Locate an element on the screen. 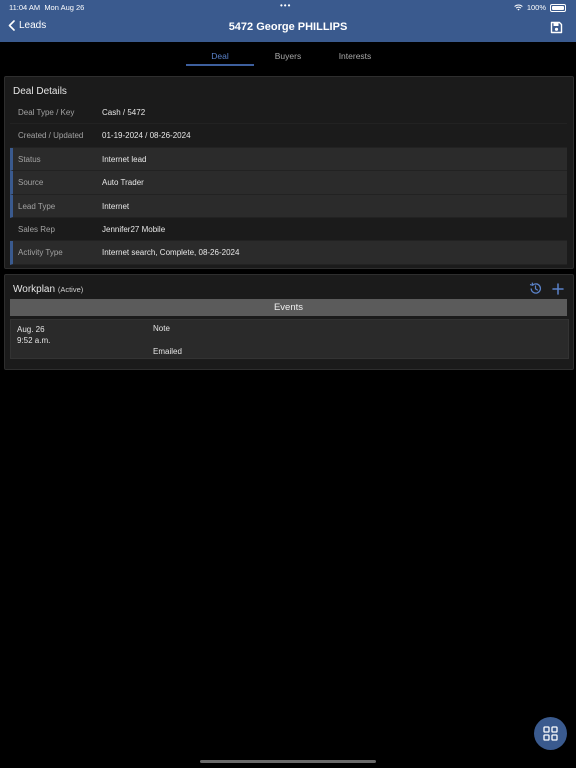 This screenshot has width=576, height=768. row-lead-type: Lead Type Internet is located at coordinates (288, 206).